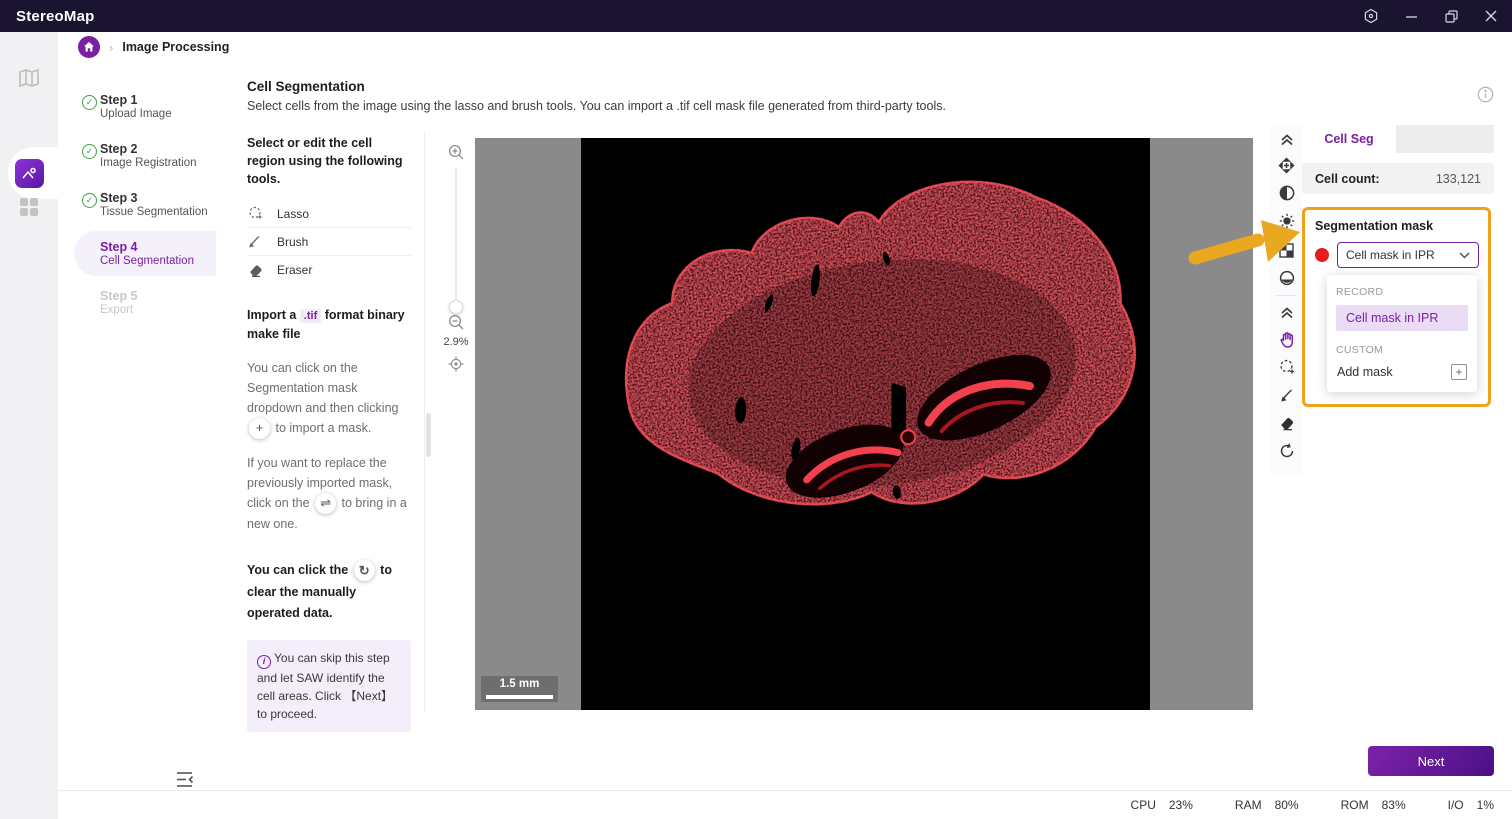 This screenshot has width=1512, height=819. I want to click on tool-label: Brush, so click(293, 241).